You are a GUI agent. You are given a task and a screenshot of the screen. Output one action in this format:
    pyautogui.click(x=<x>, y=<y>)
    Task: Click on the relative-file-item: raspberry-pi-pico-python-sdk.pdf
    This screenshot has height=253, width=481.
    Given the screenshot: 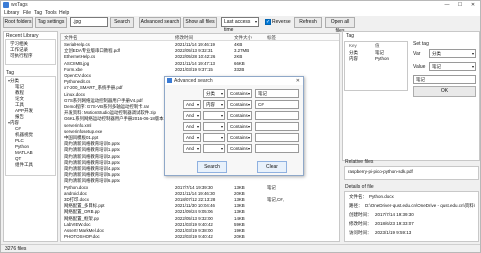 What is the action you would take?
    pyautogui.click(x=380, y=171)
    